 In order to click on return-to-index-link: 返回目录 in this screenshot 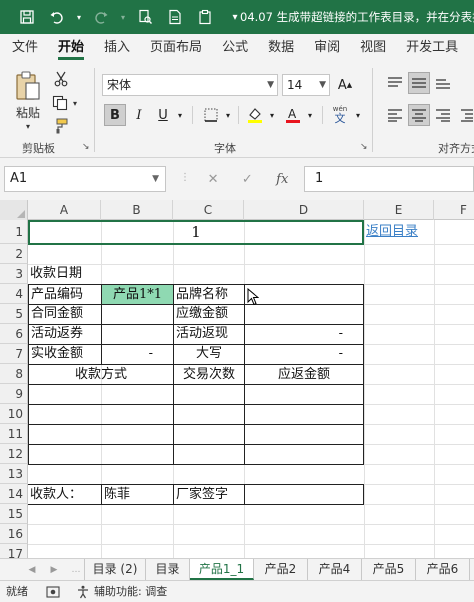, I will do `click(399, 232)`.